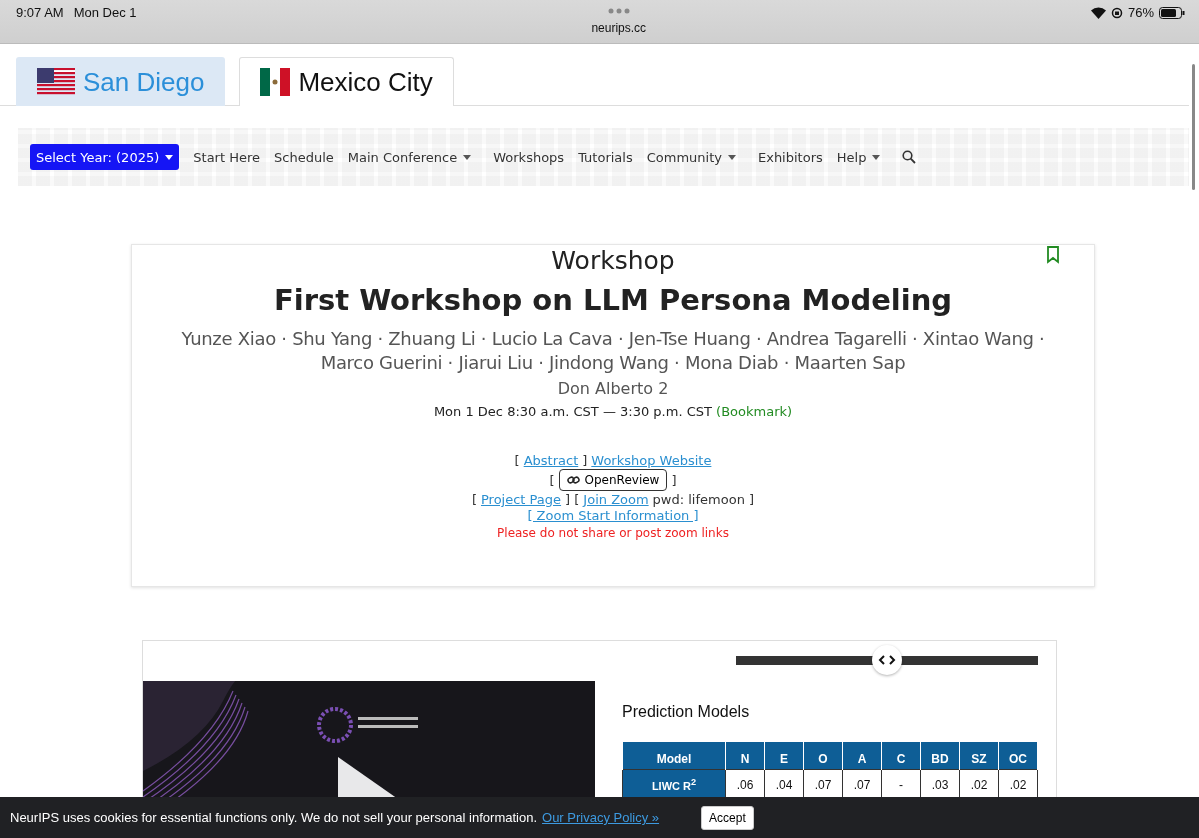 The image size is (1199, 838). Describe the element at coordinates (1116, 12) in the screenshot. I see `rotation-lock-icon` at that location.